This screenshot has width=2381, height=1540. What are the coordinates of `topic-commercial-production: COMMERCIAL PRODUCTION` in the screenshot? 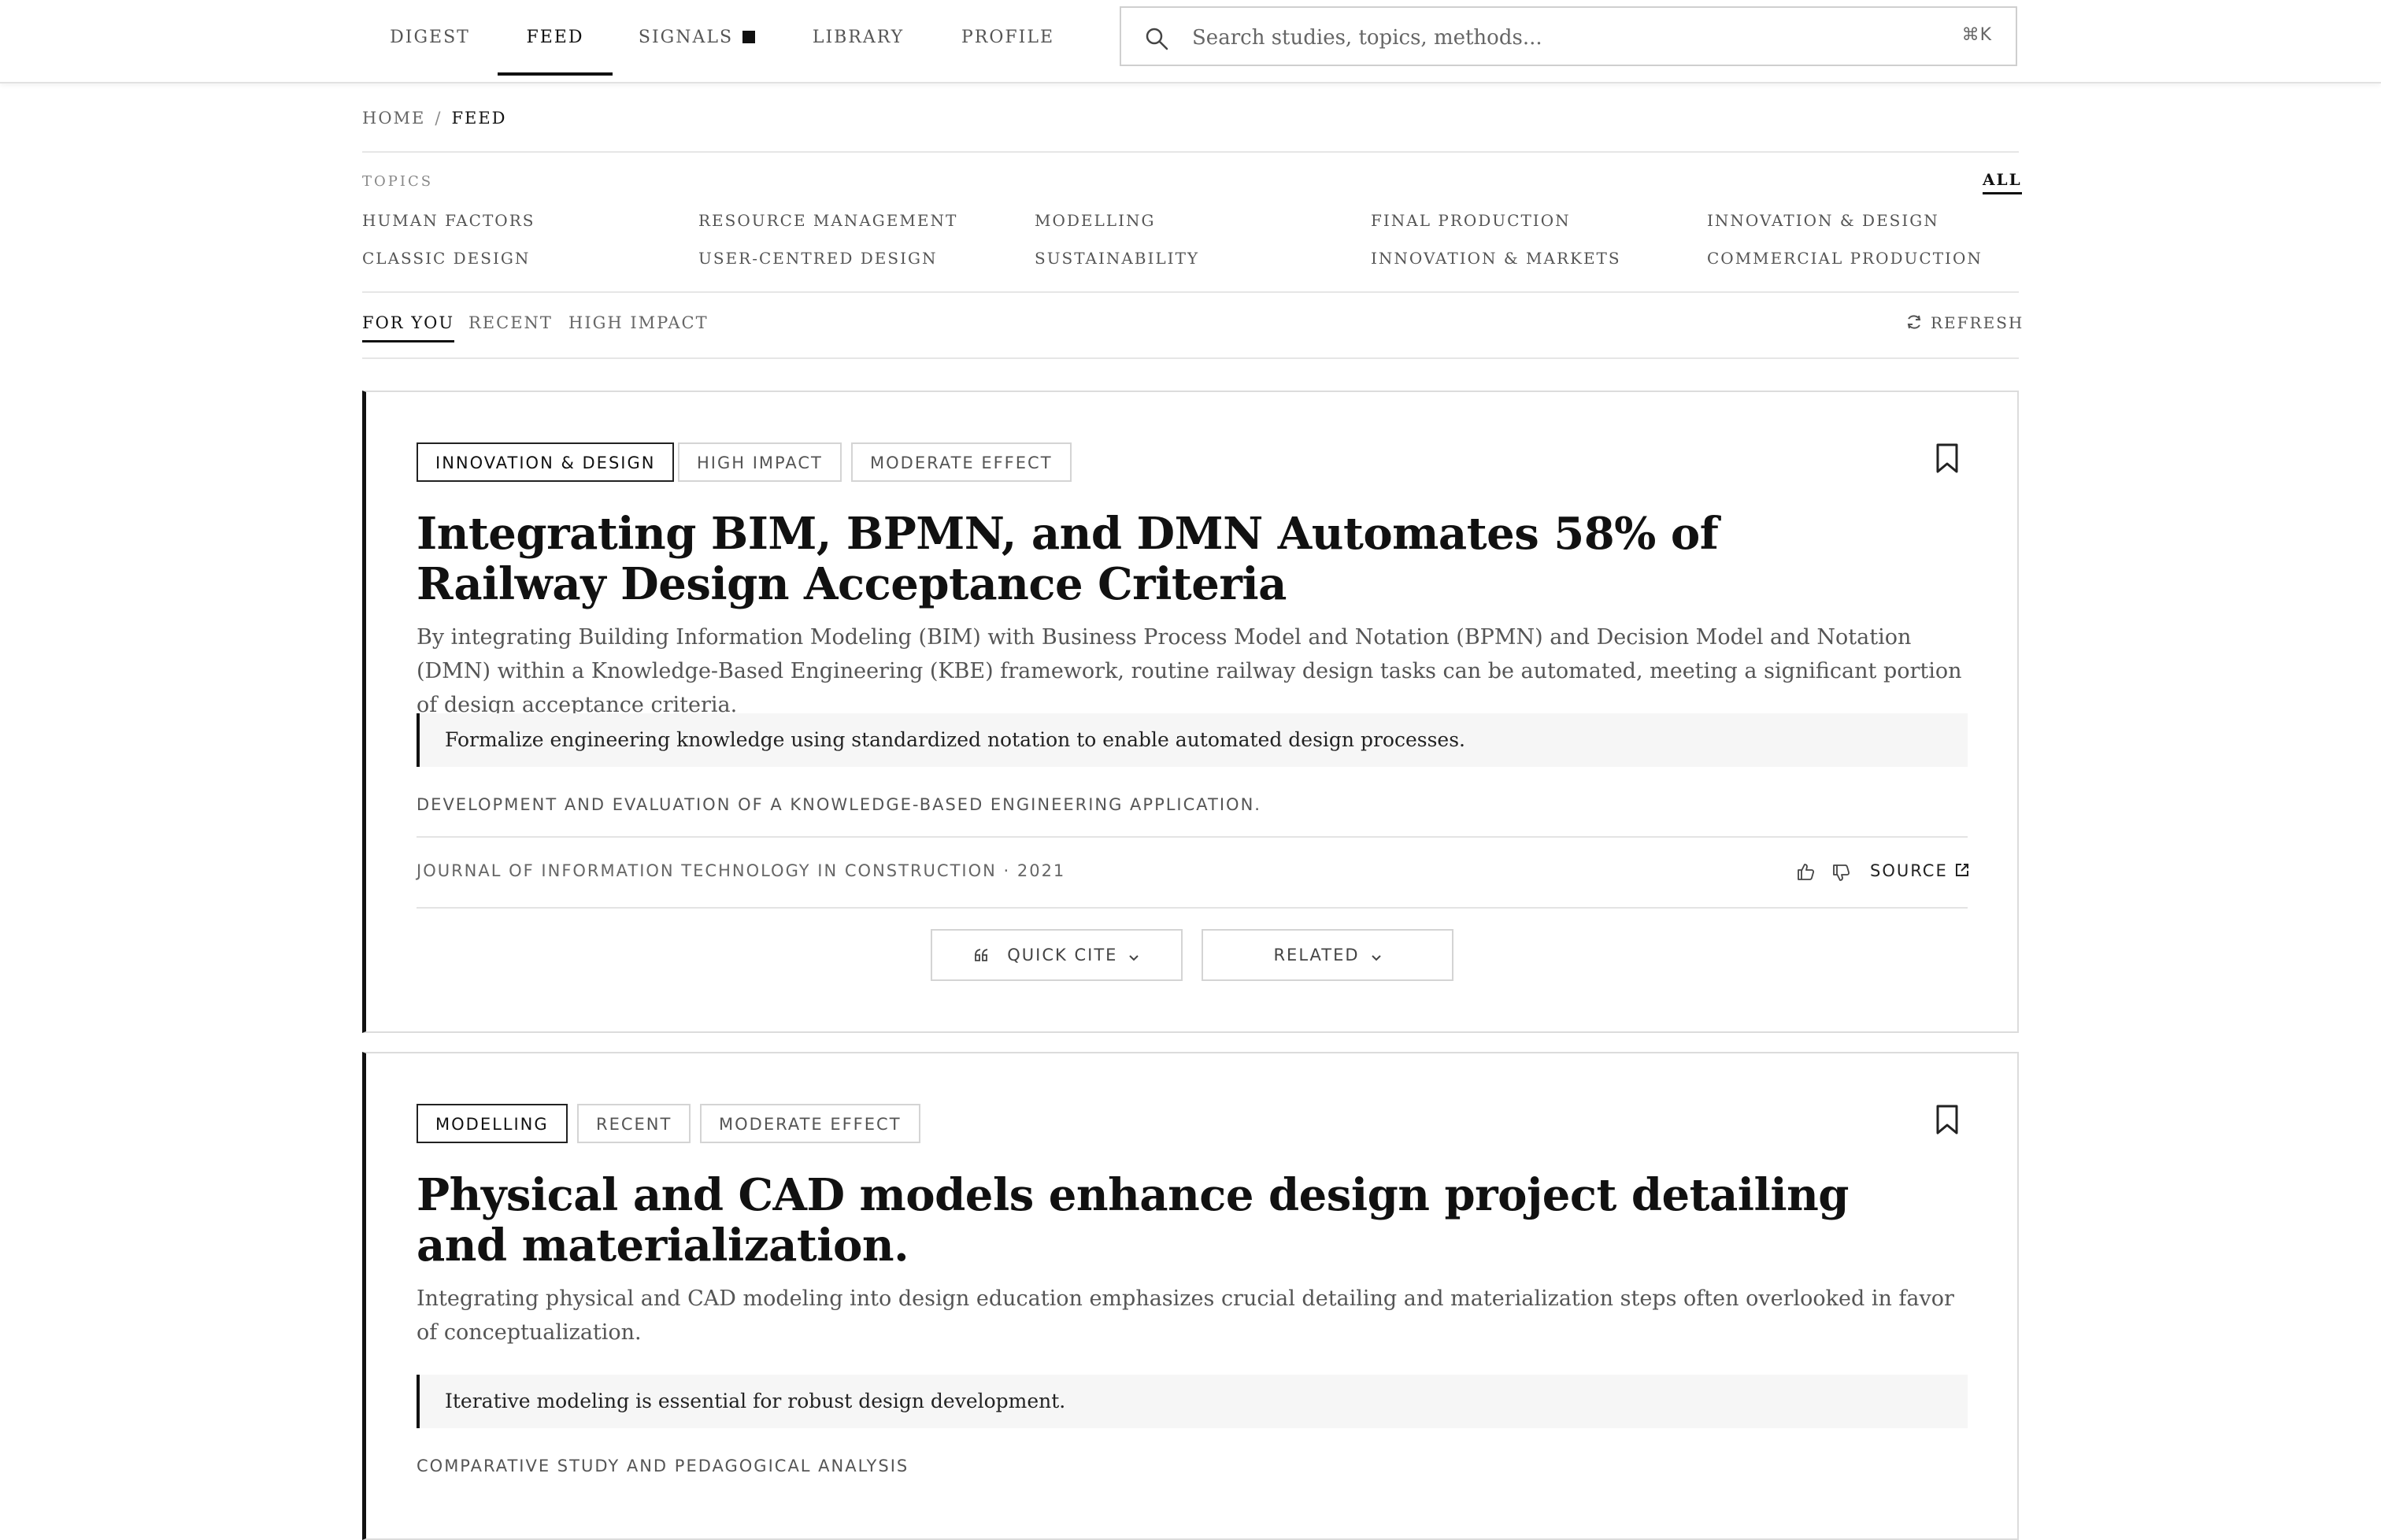 It's located at (1845, 259).